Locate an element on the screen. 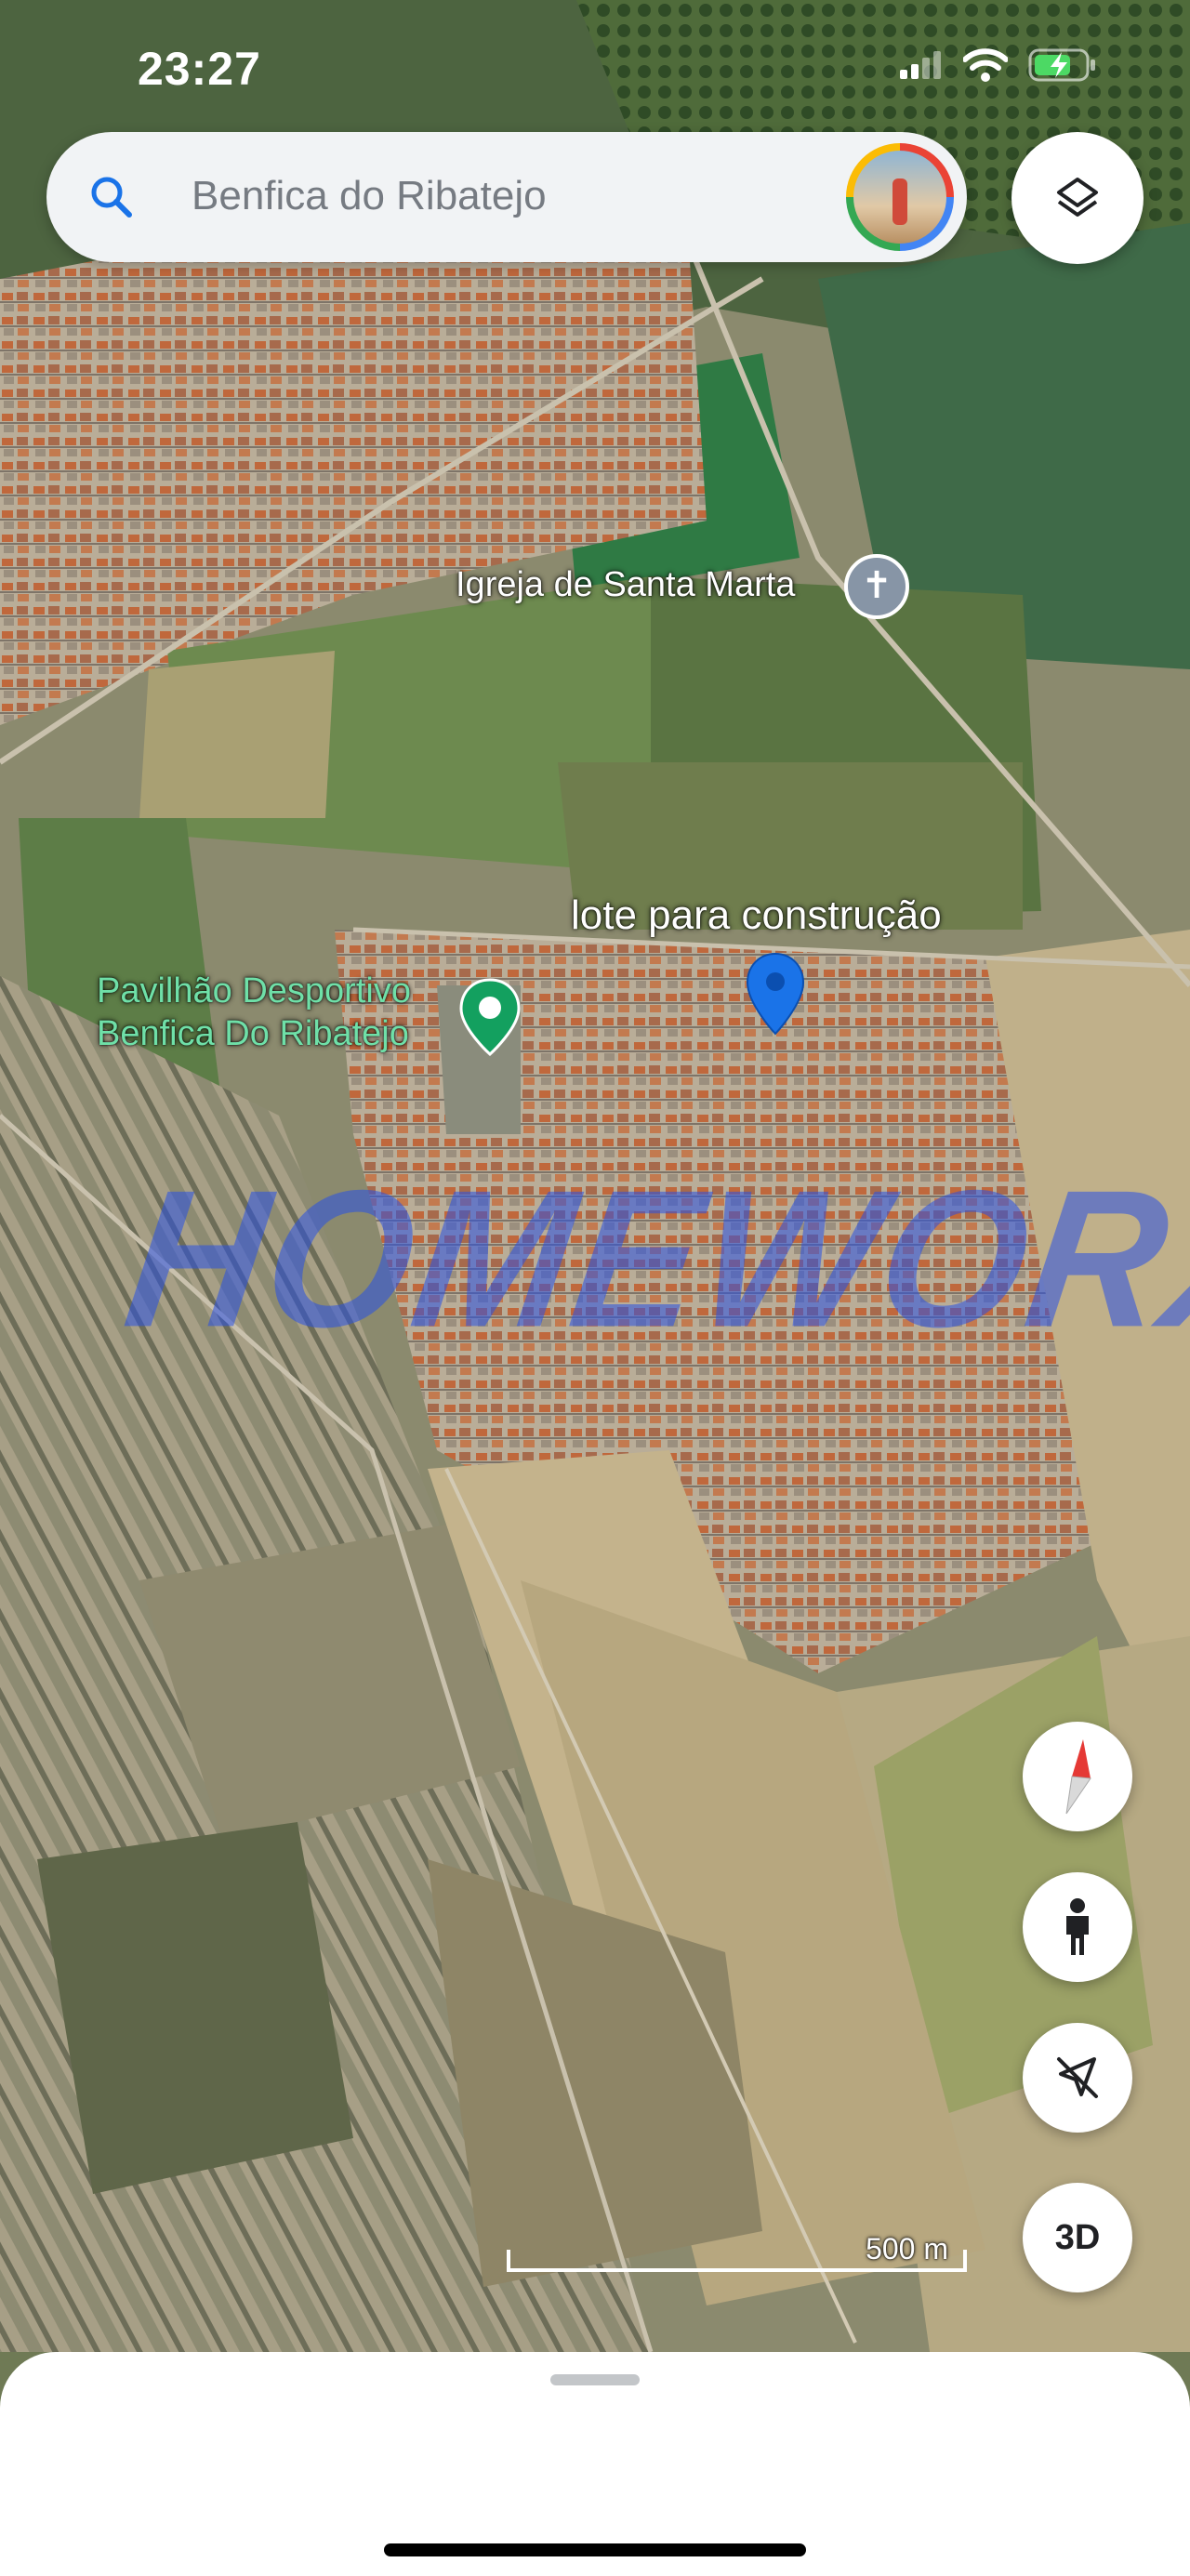 This screenshot has width=1190, height=2576. scale-tick-left is located at coordinates (508, 2261).